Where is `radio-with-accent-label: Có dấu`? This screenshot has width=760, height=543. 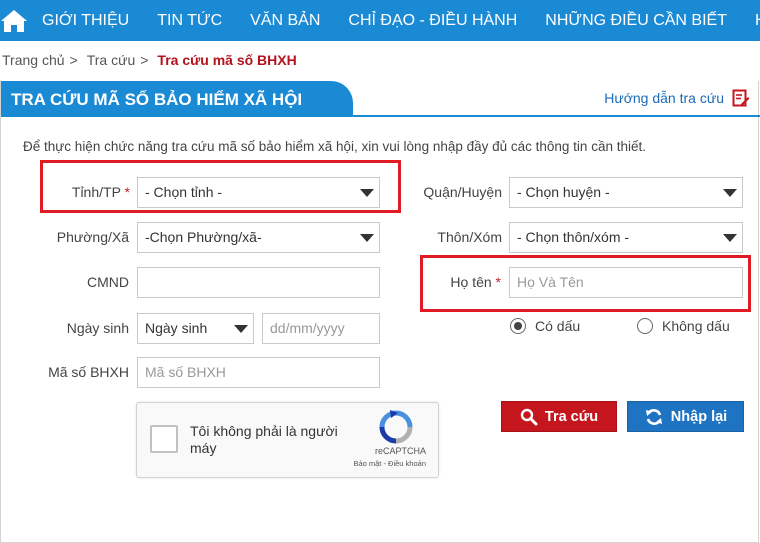
radio-with-accent-label: Có dấu is located at coordinates (558, 326).